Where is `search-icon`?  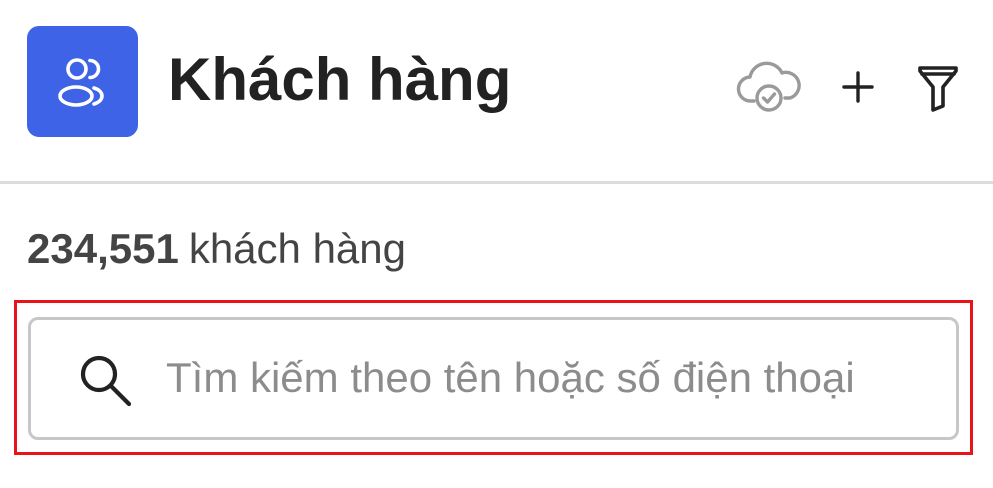
search-icon is located at coordinates (106, 381).